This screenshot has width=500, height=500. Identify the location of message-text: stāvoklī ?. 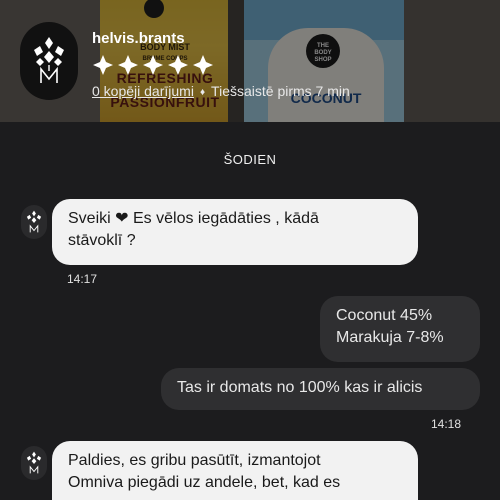
(102, 240).